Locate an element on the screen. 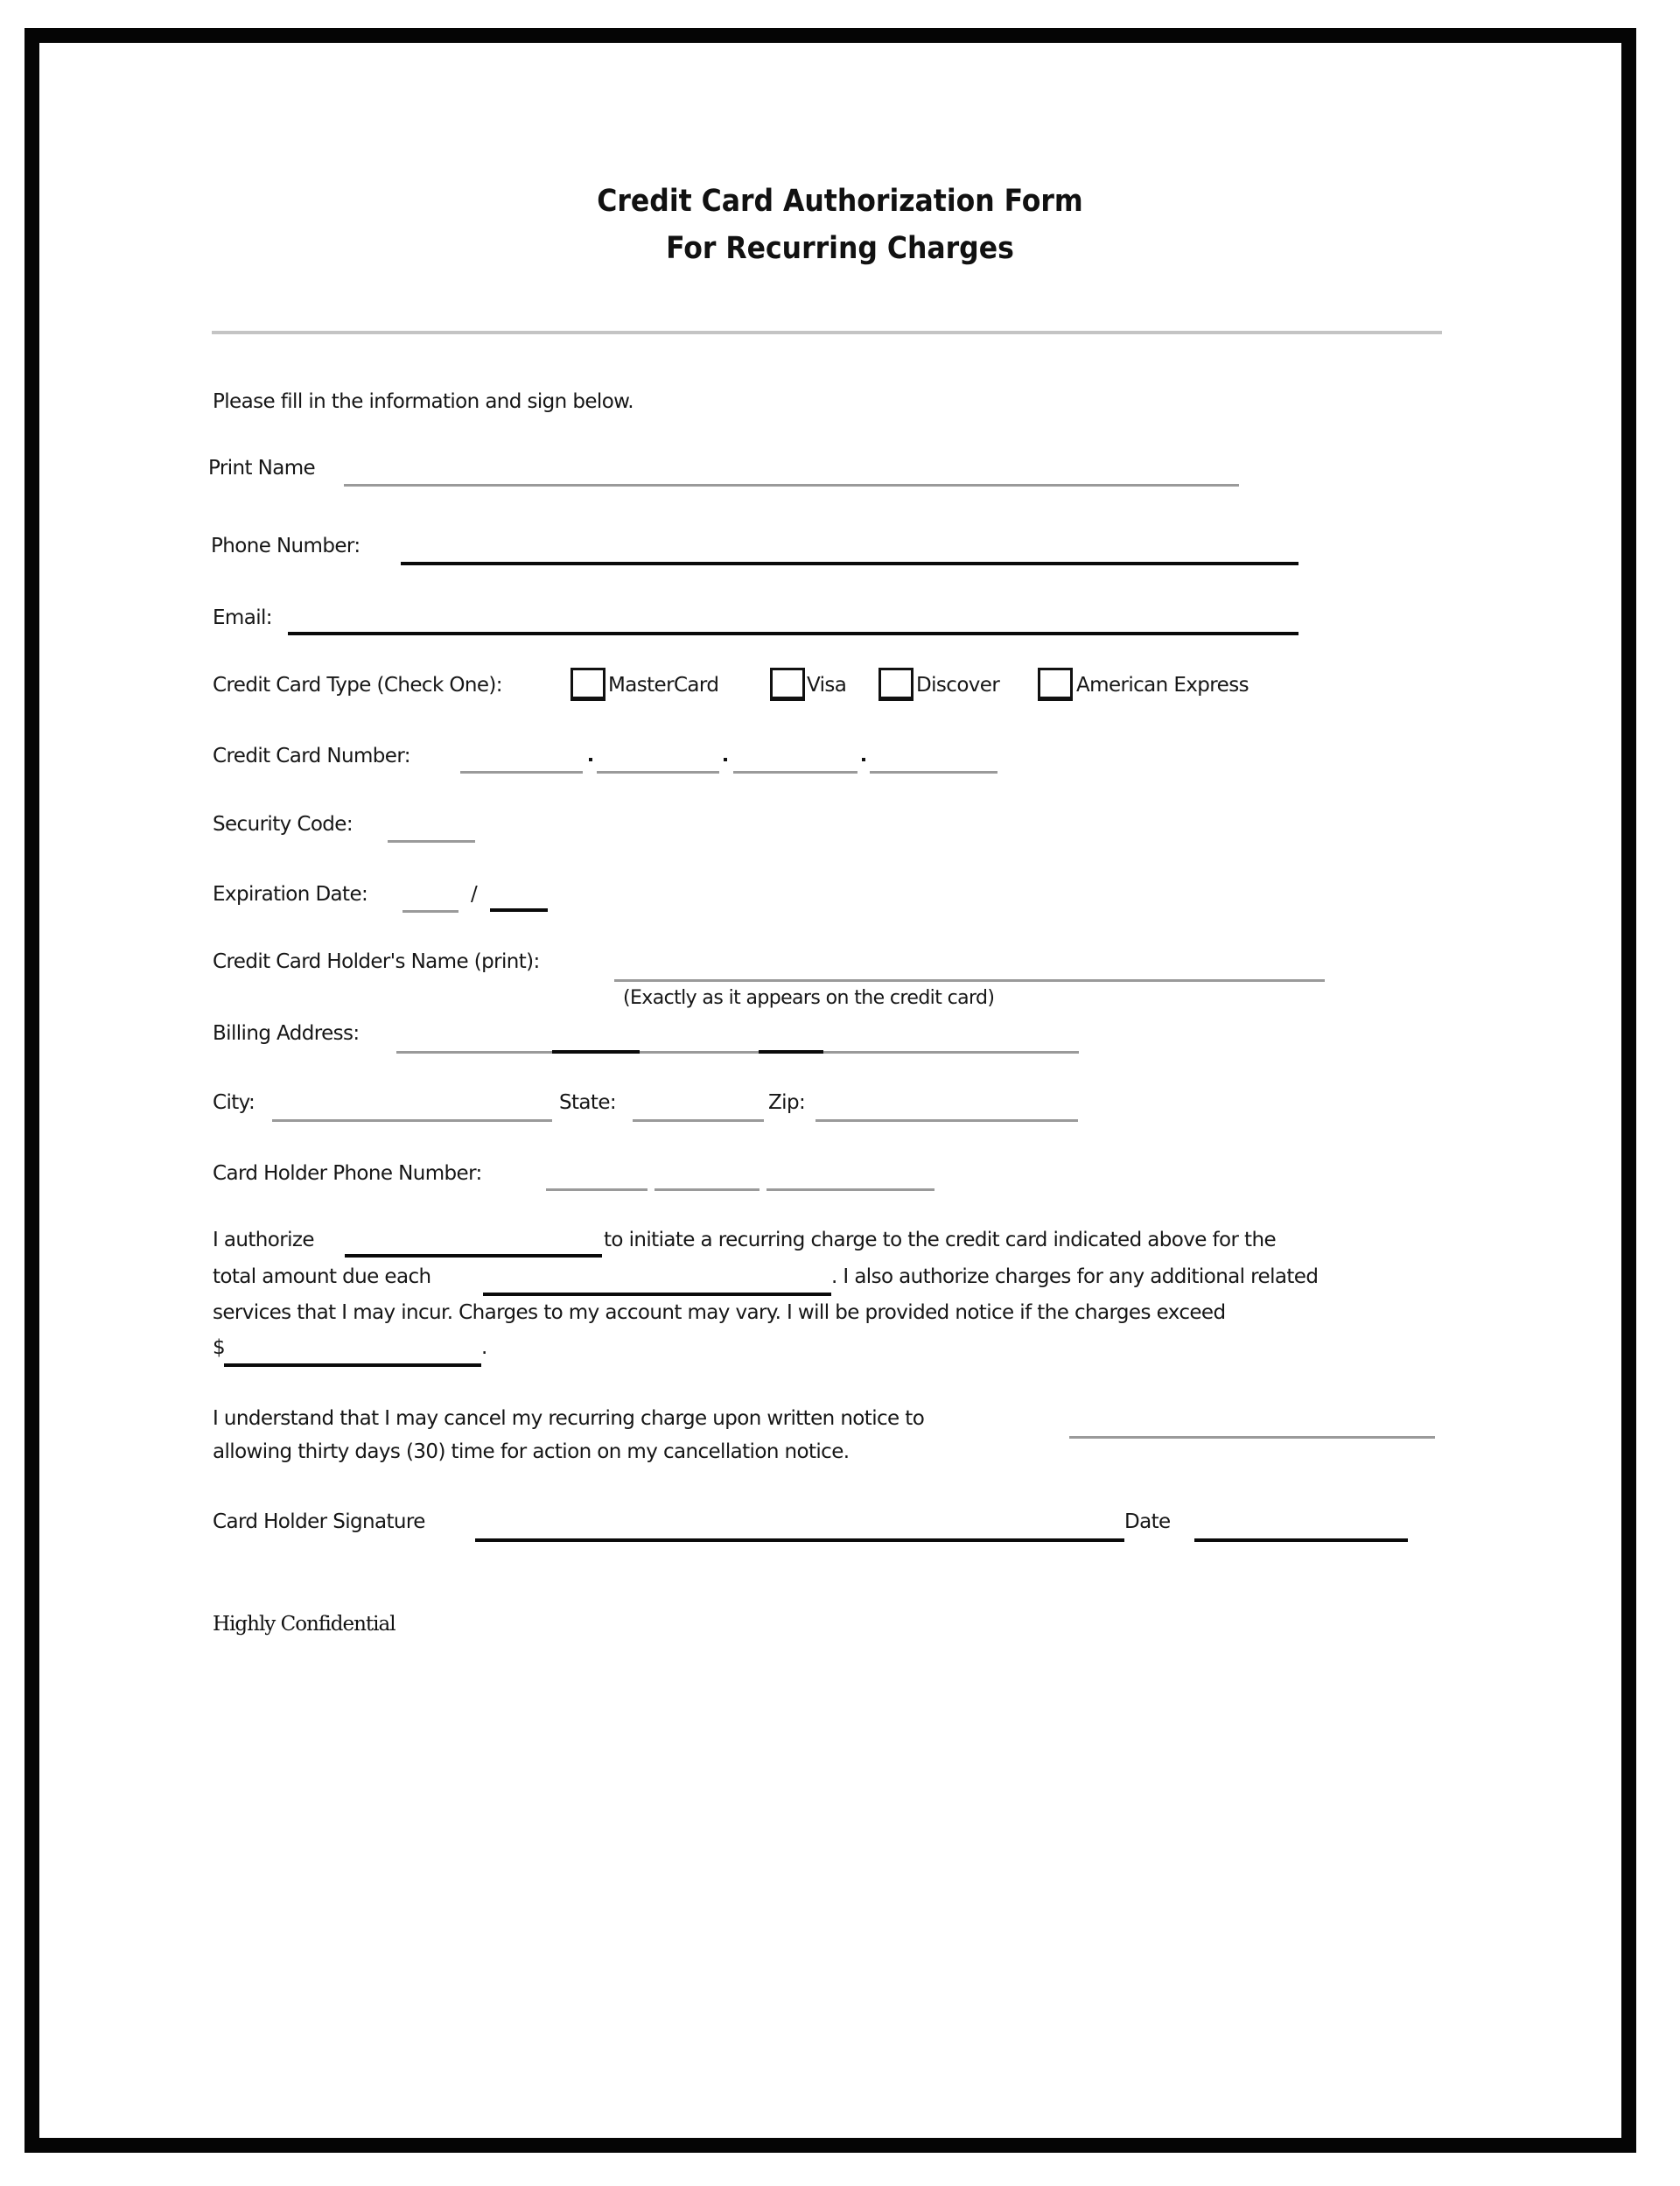 The height and width of the screenshot is (2186, 1680). confidentiality-footer: Highly Confidential is located at coordinates (304, 1625).